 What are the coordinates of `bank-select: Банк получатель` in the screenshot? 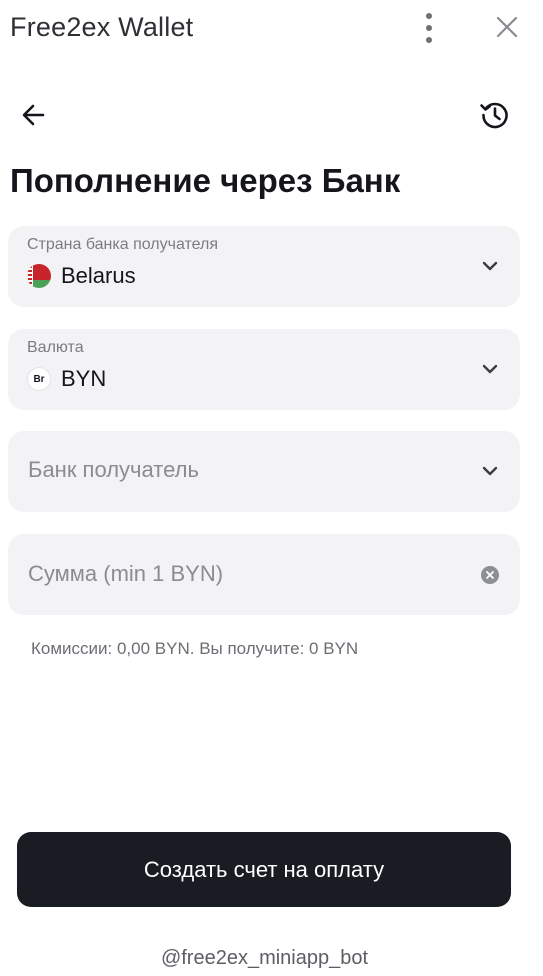 It's located at (264, 471).